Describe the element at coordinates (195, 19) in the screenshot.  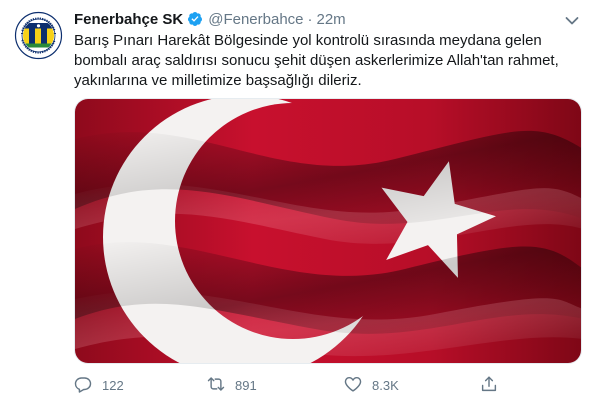
I see `verified-badge-icon` at that location.